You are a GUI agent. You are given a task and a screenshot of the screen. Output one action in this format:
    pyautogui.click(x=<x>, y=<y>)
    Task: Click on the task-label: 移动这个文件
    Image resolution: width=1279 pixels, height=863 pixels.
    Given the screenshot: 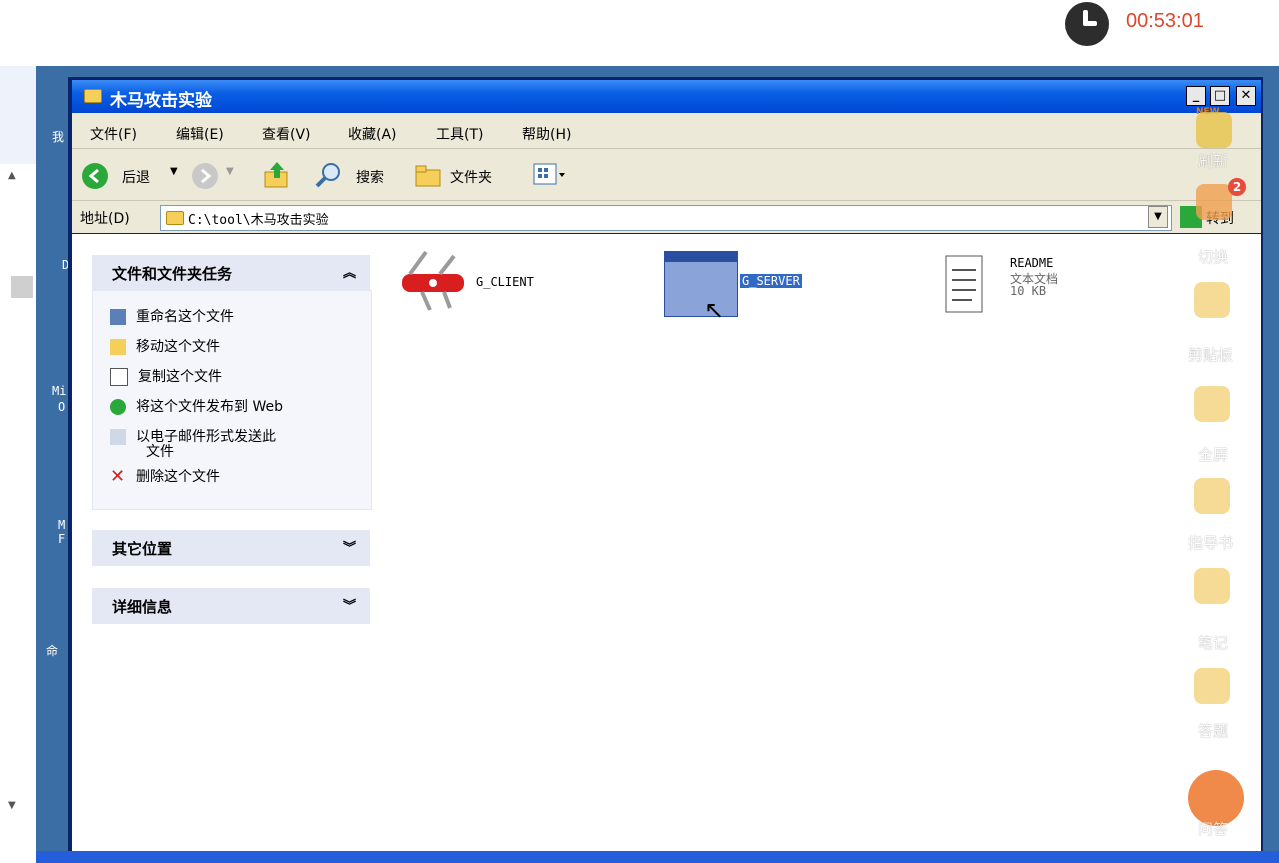 What is the action you would take?
    pyautogui.click(x=178, y=347)
    